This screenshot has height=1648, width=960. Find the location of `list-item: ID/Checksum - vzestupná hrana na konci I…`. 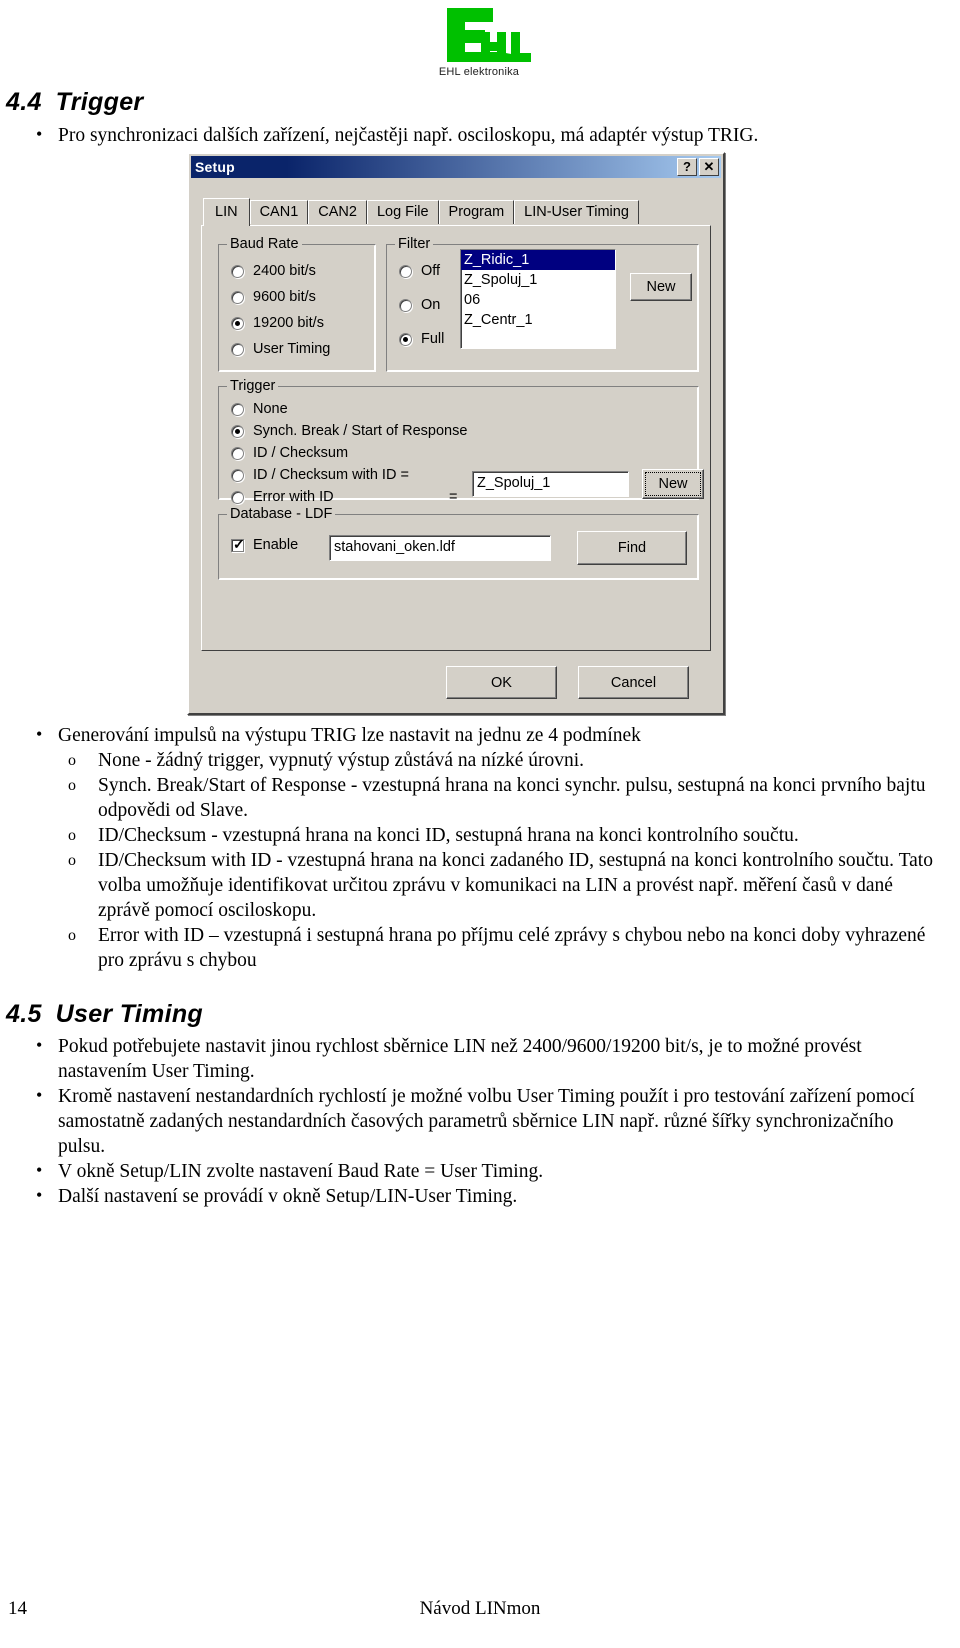

list-item: ID/Checksum - vzestupná hrana na konci I… is located at coordinates (500, 835).